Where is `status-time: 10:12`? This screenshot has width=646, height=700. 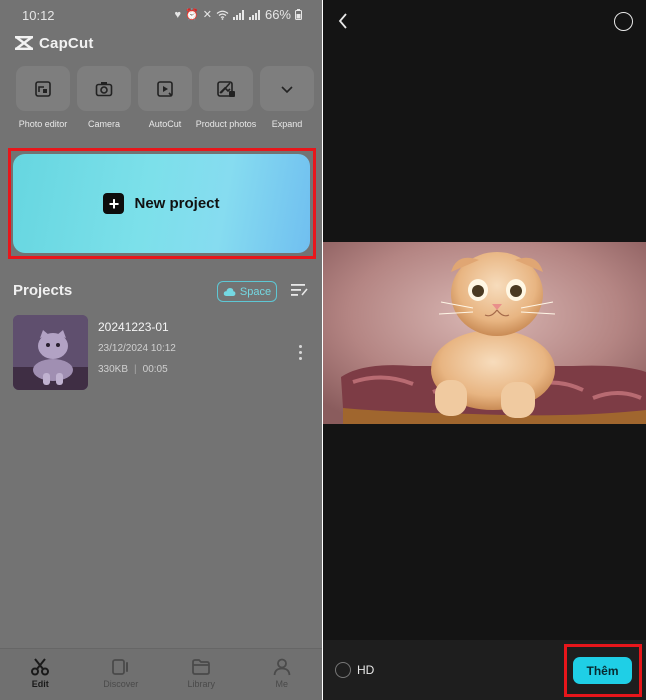
status-time: 10:12 is located at coordinates (38, 15).